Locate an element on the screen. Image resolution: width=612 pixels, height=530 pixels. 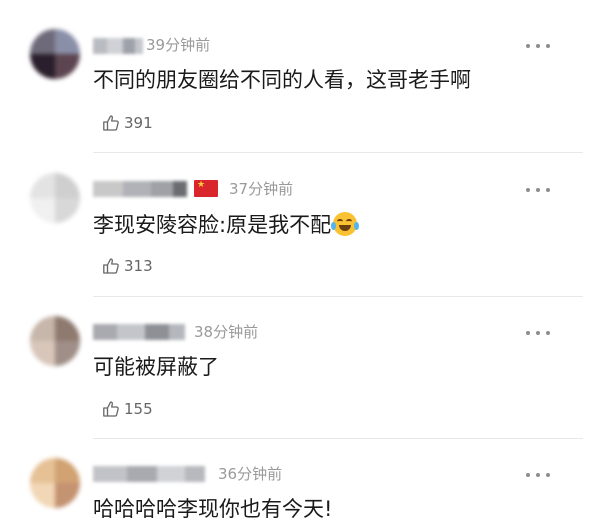
like-button: 155 is located at coordinates (127, 409).